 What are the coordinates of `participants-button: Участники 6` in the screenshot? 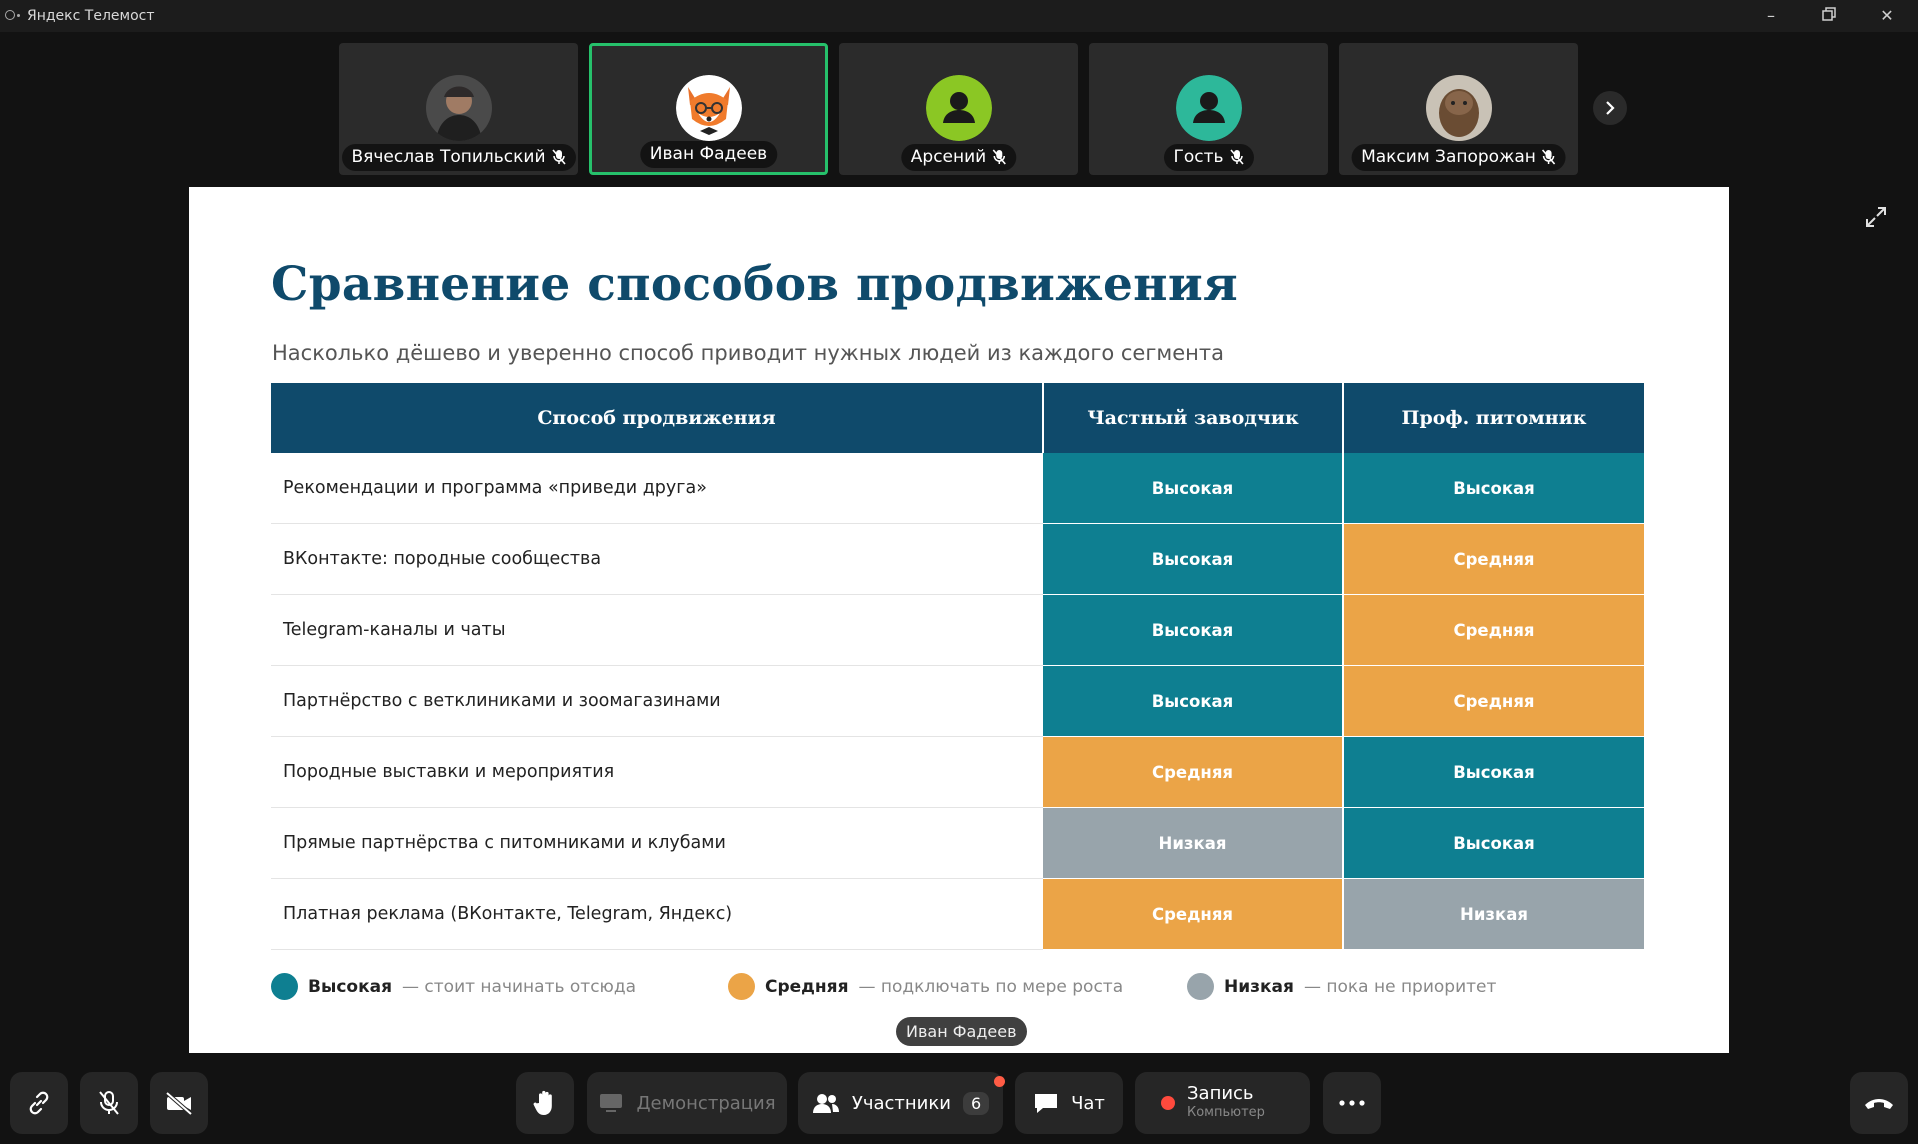 It's located at (901, 1103).